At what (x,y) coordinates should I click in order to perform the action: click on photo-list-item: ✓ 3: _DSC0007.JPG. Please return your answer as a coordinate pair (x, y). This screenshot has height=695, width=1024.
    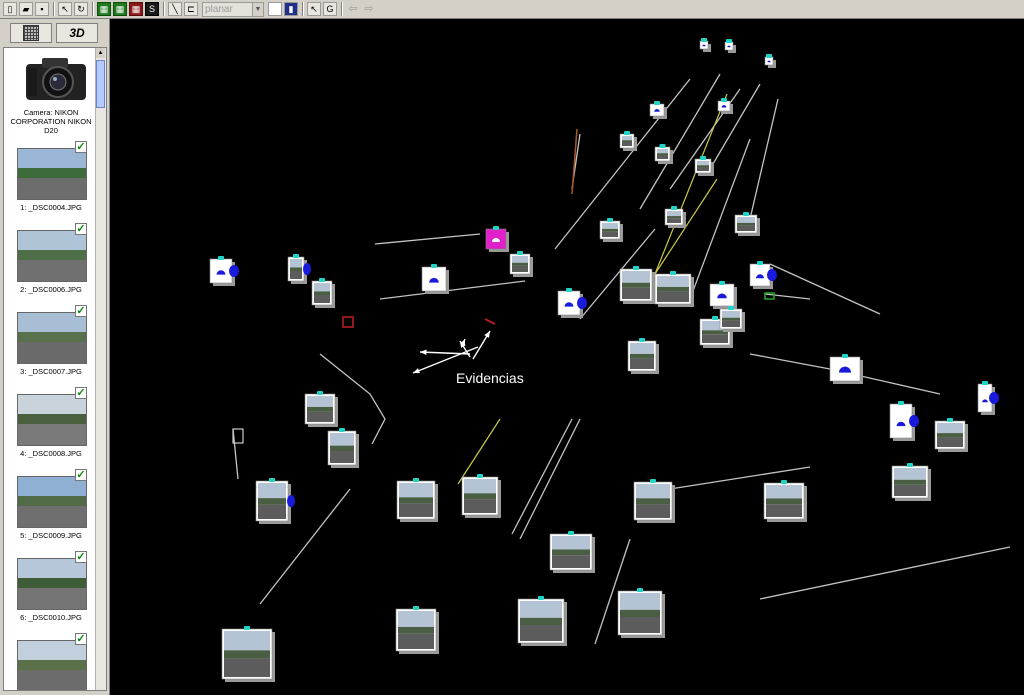
    Looking at the image, I should click on (51, 344).